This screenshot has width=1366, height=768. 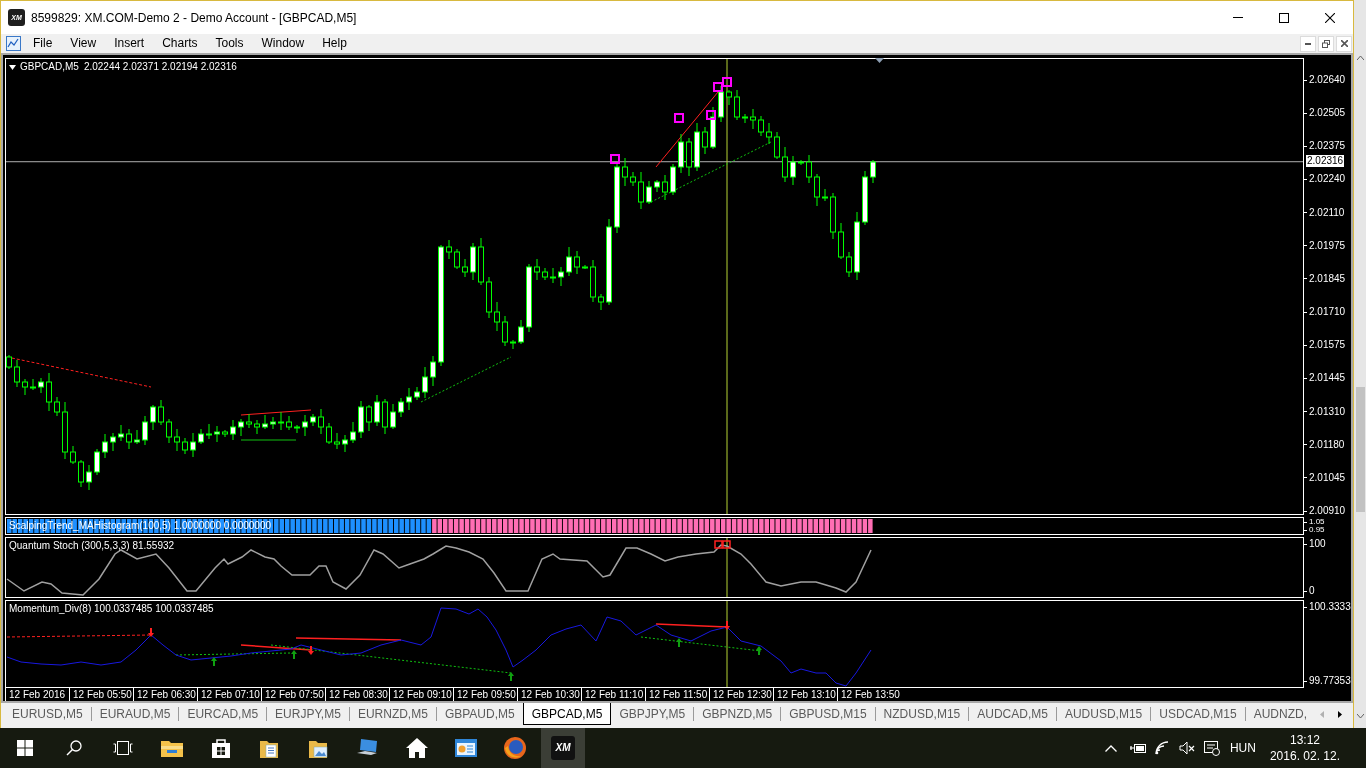 What do you see at coordinates (1340, 714) in the screenshot?
I see `right-triangle-icon` at bounding box center [1340, 714].